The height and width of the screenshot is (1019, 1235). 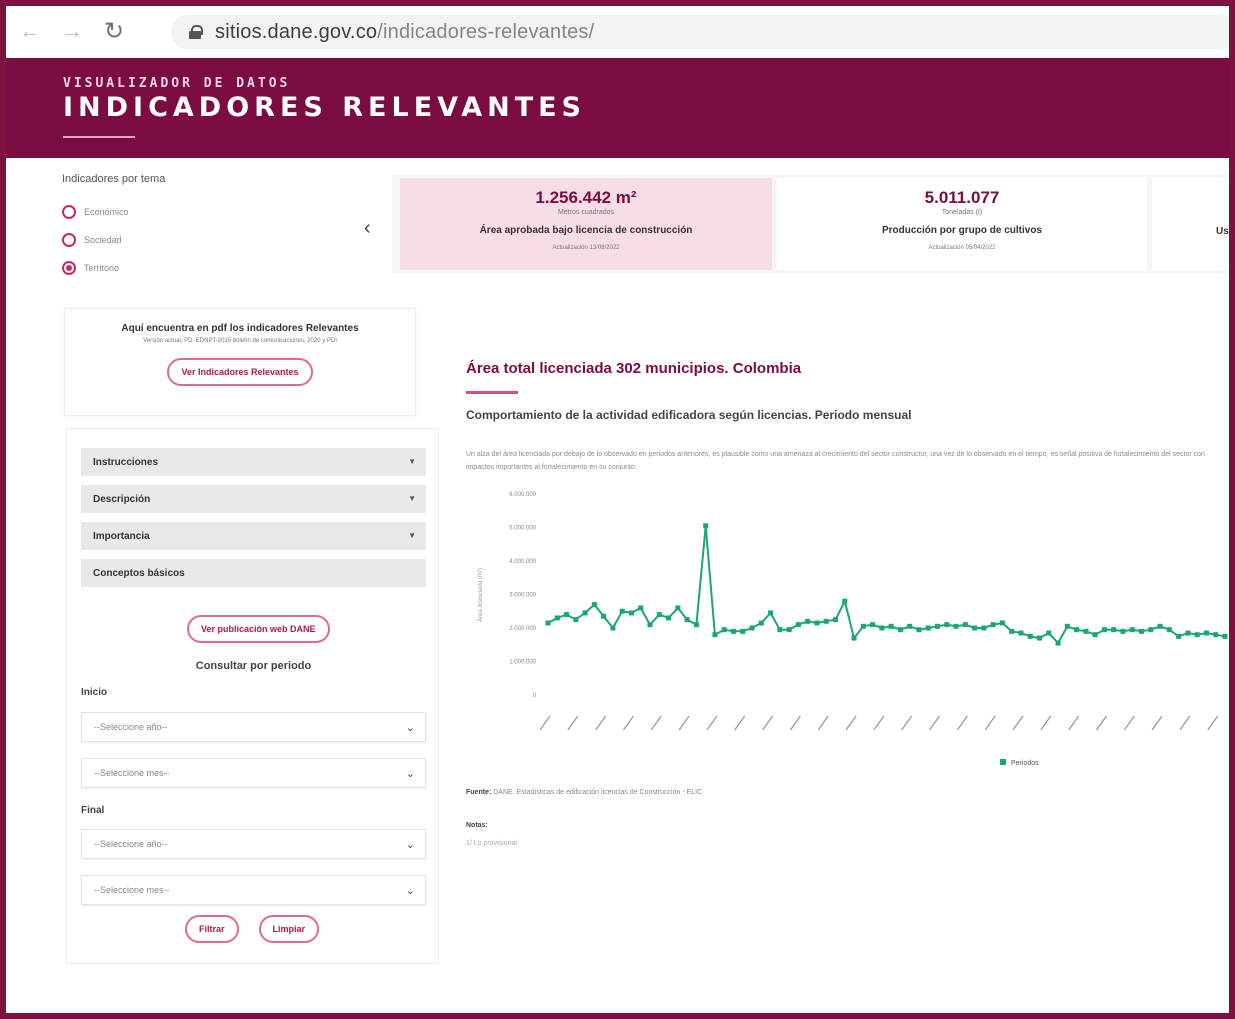 I want to click on y-tick-label: 3.000.000, so click(x=522, y=596).